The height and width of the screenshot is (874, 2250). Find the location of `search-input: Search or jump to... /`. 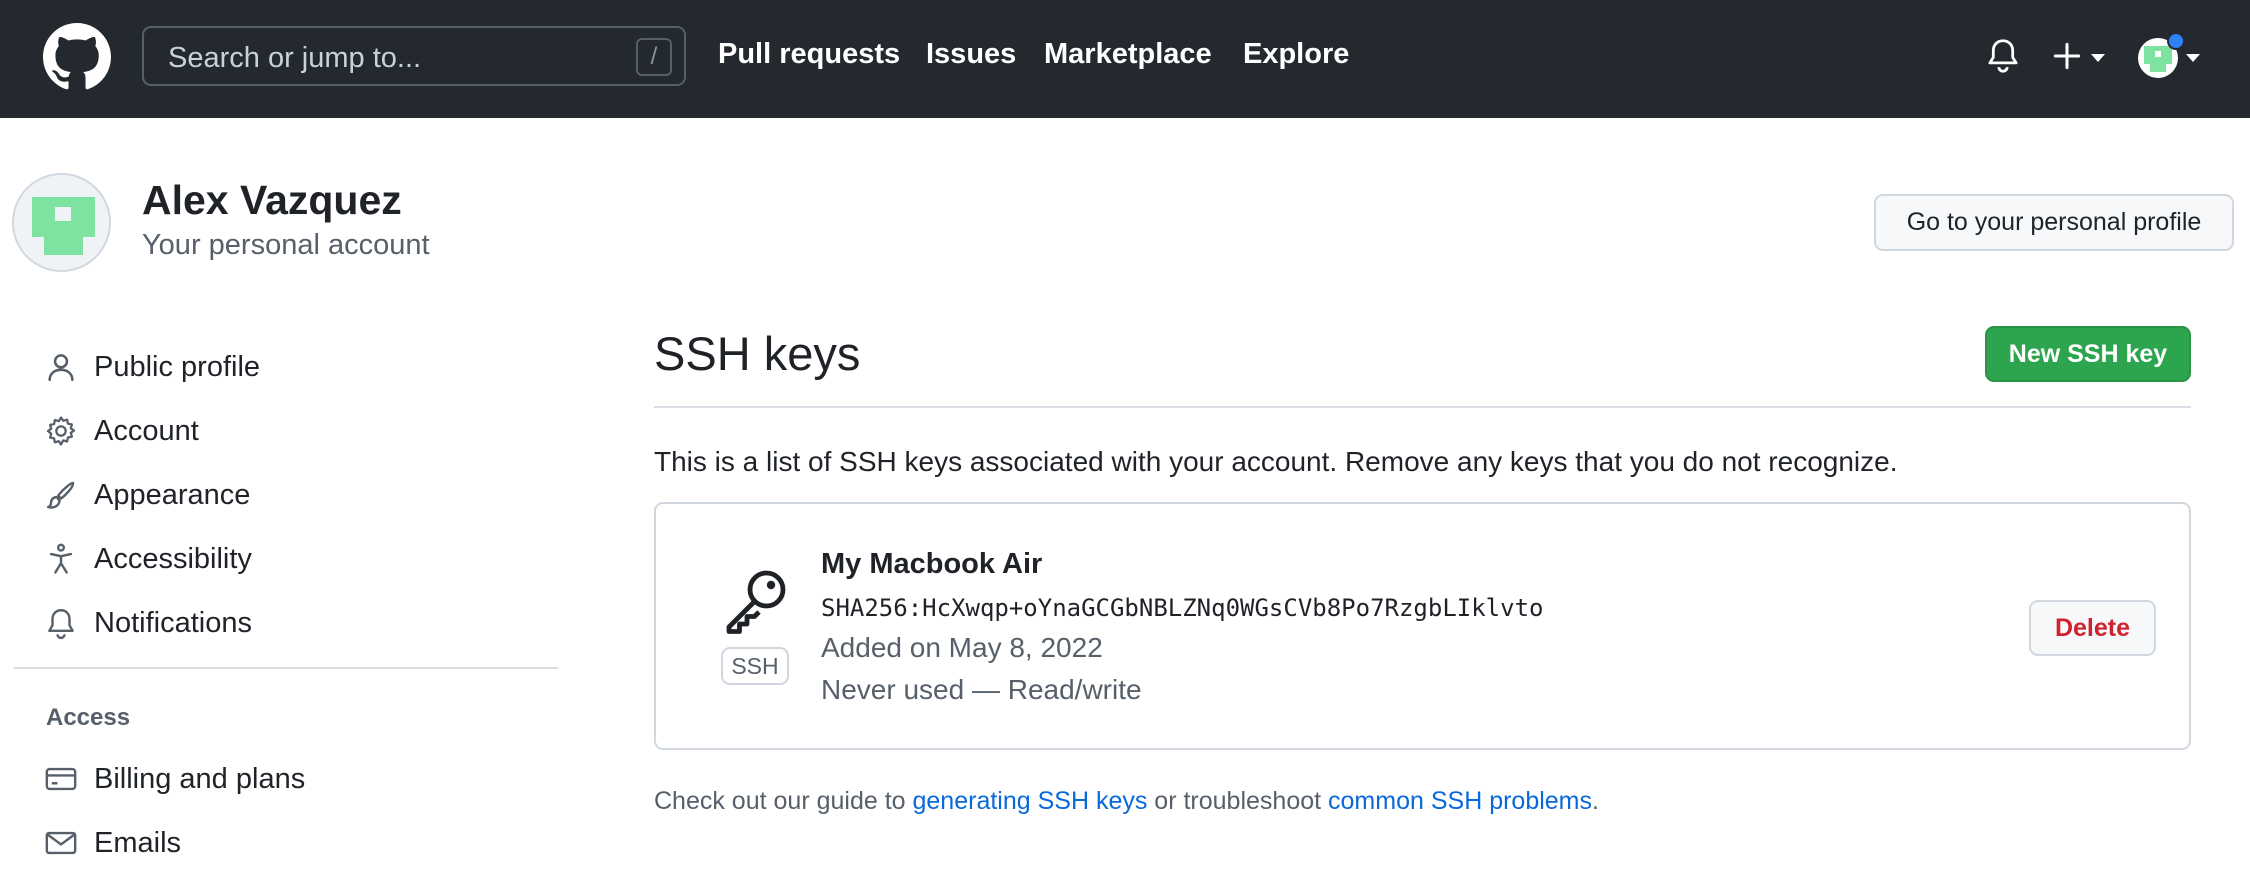

search-input: Search or jump to... / is located at coordinates (414, 56).